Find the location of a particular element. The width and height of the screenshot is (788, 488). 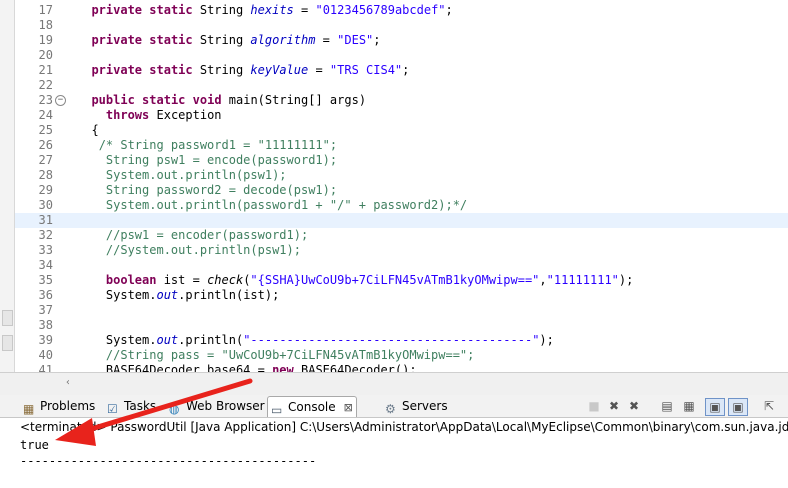

fold-toggle-icon: − is located at coordinates (60, 100).